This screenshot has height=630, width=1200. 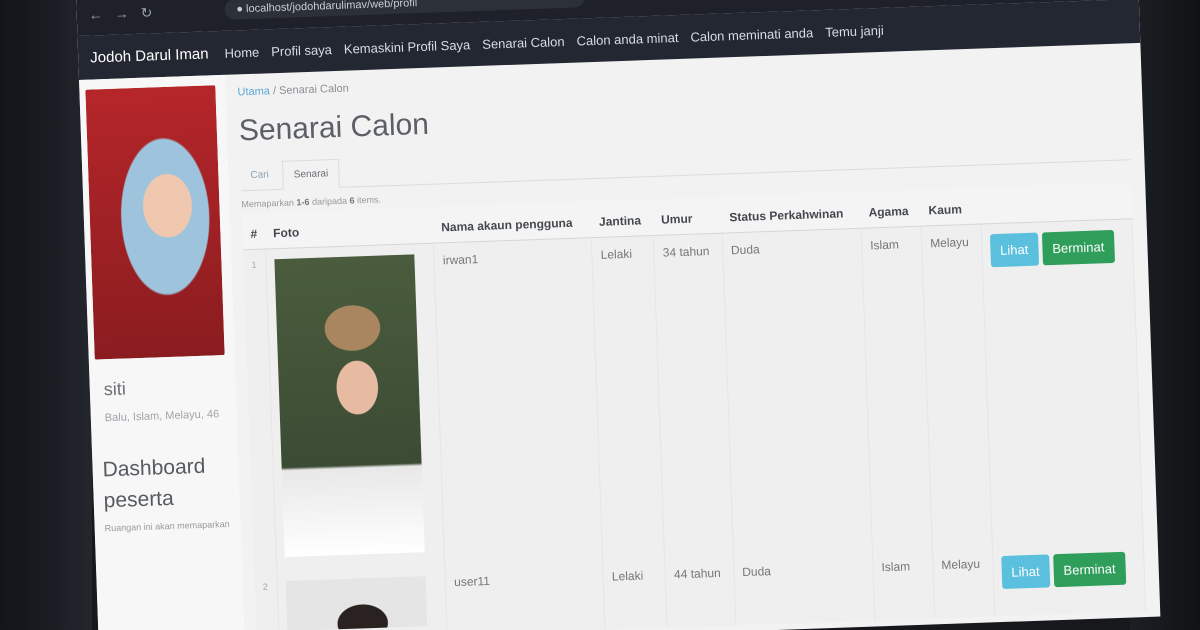 What do you see at coordinates (525, 594) in the screenshot?
I see `username-cell: user11` at bounding box center [525, 594].